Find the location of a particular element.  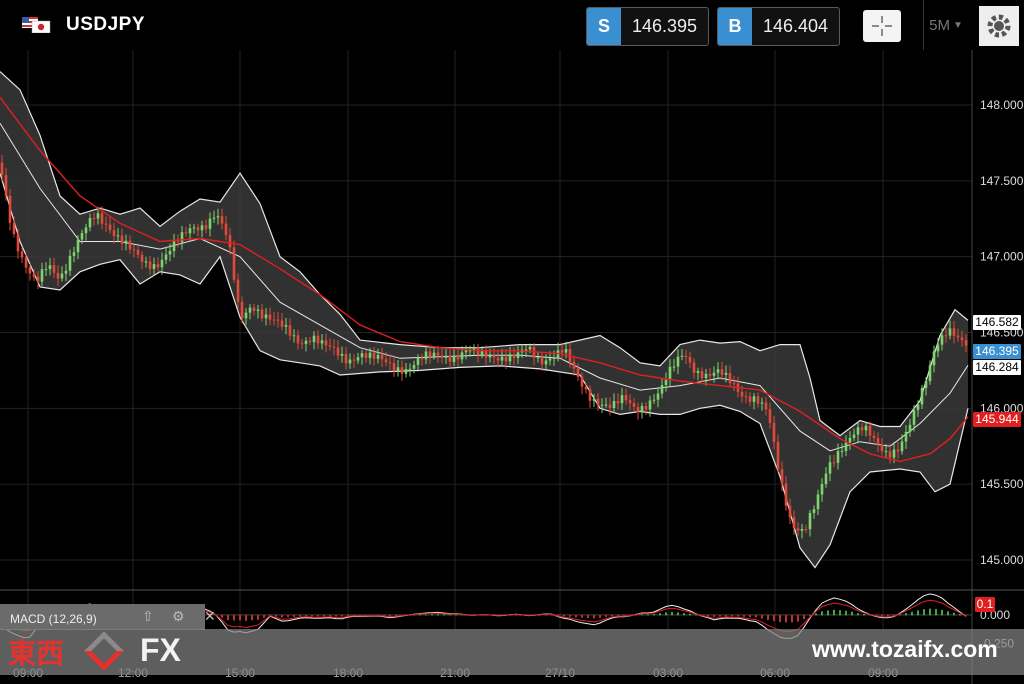

settings-button is located at coordinates (999, 26).